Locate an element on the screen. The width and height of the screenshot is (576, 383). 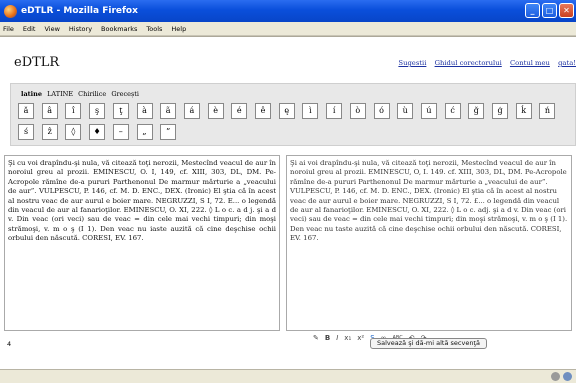
char-button: ê is located at coordinates (263, 111).